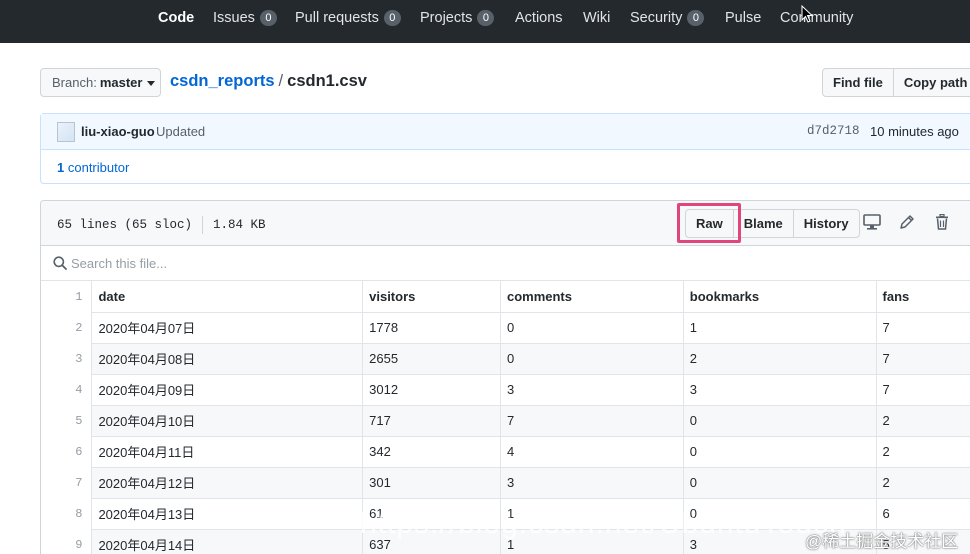 The width and height of the screenshot is (970, 554). Describe the element at coordinates (227, 541) in the screenshot. I see `table-cell: 2020年04月14日` at that location.